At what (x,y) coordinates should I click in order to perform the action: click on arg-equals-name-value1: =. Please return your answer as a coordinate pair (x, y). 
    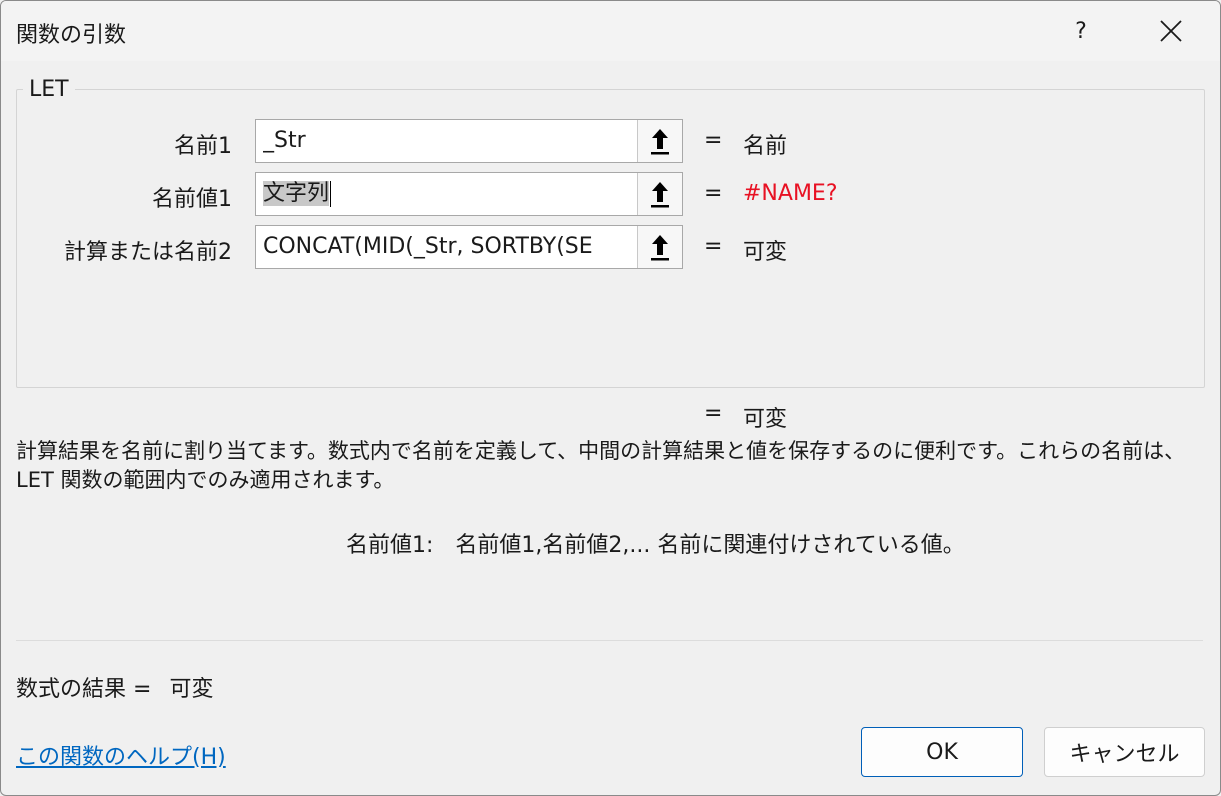
    Looking at the image, I should click on (713, 193).